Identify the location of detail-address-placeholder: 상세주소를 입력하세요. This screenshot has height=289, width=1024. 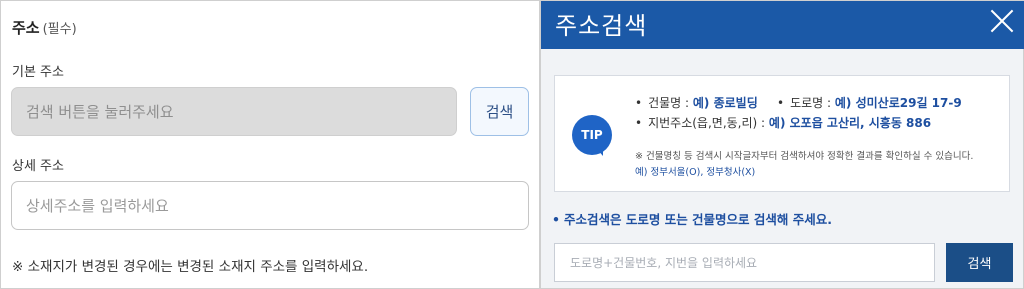
(97, 206).